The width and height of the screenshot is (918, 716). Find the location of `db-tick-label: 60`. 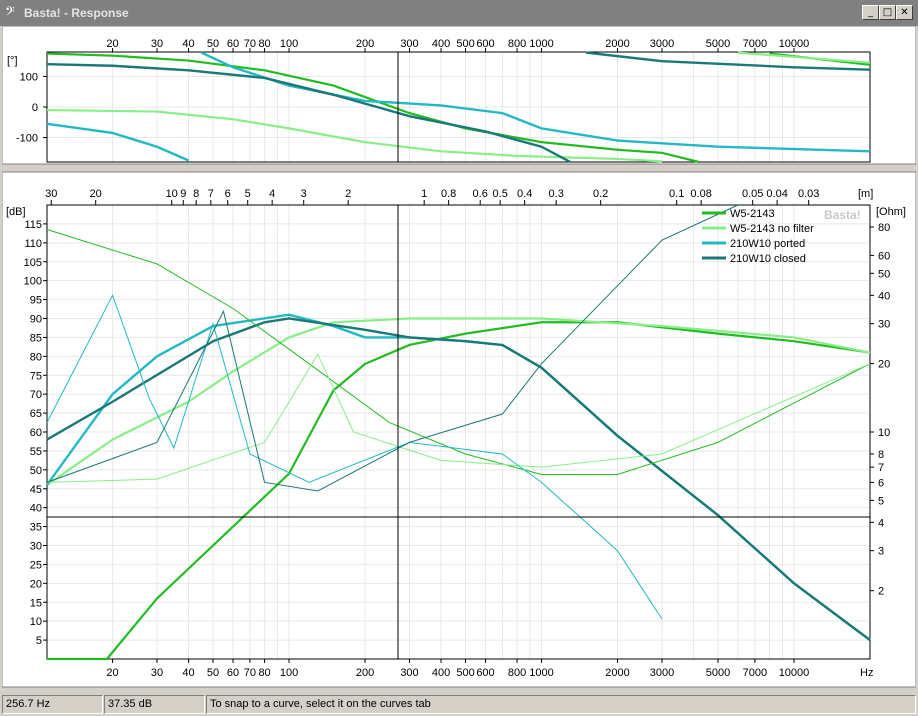

db-tick-label: 60 is located at coordinates (36, 433).